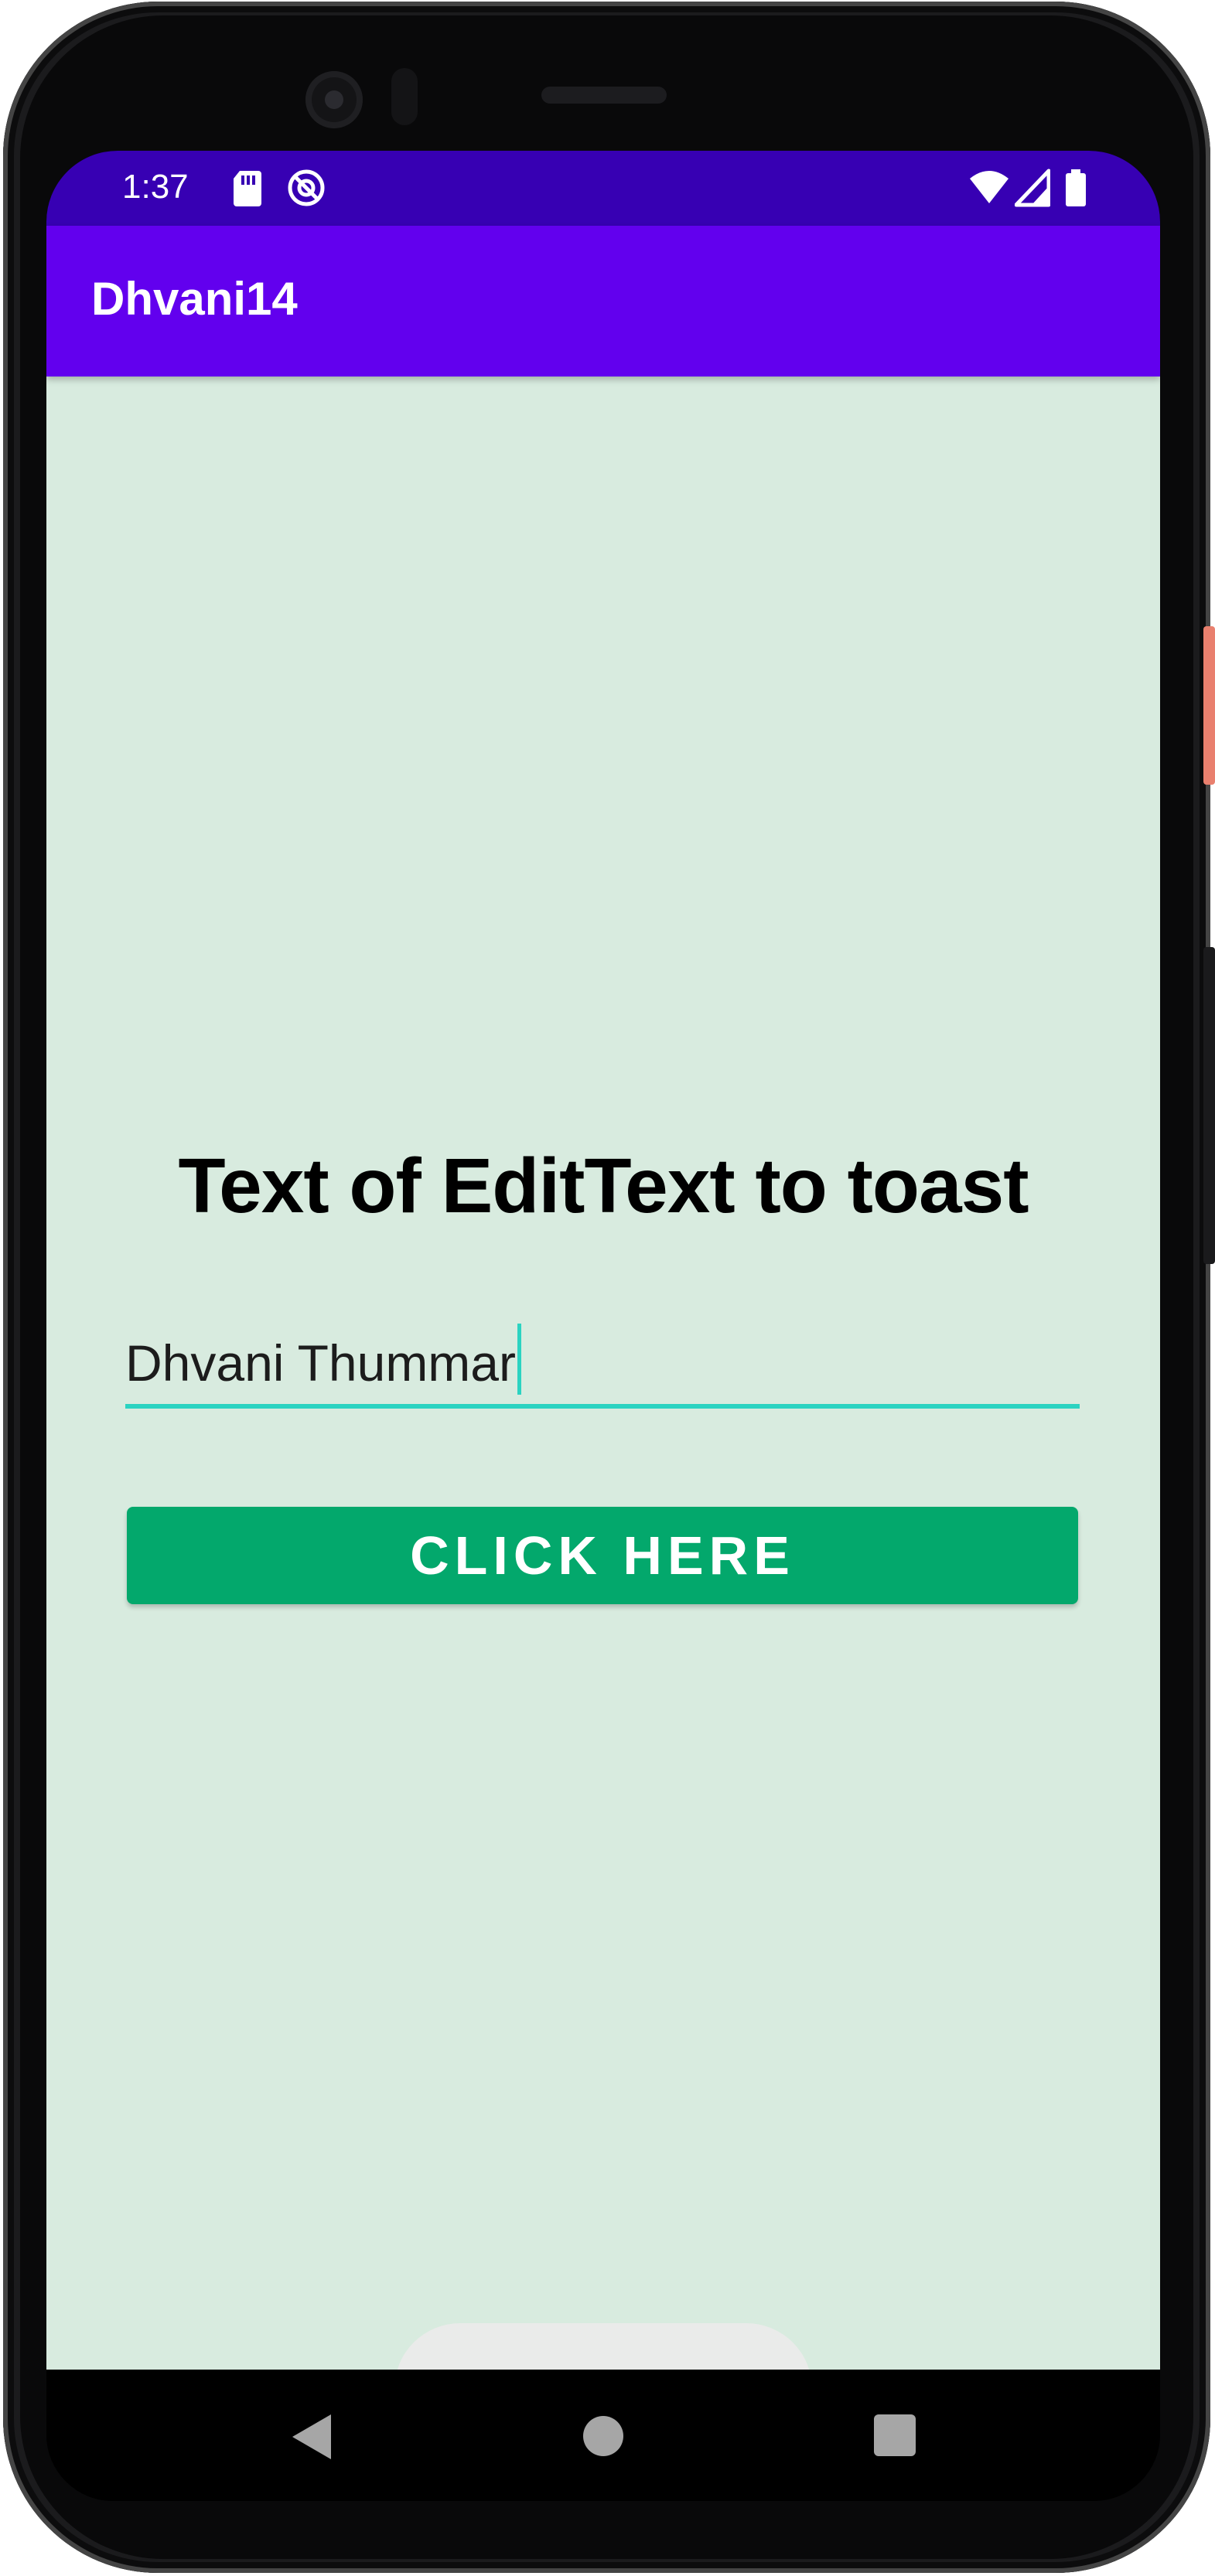 The width and height of the screenshot is (1215, 2576). Describe the element at coordinates (311, 2436) in the screenshot. I see `back-icon` at that location.